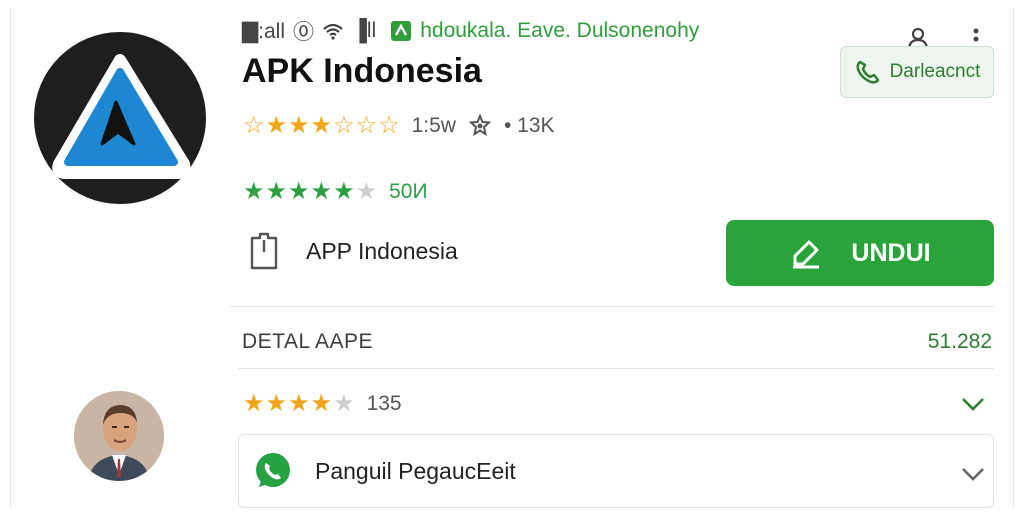  I want to click on navigation-logo-icon, so click(121, 116).